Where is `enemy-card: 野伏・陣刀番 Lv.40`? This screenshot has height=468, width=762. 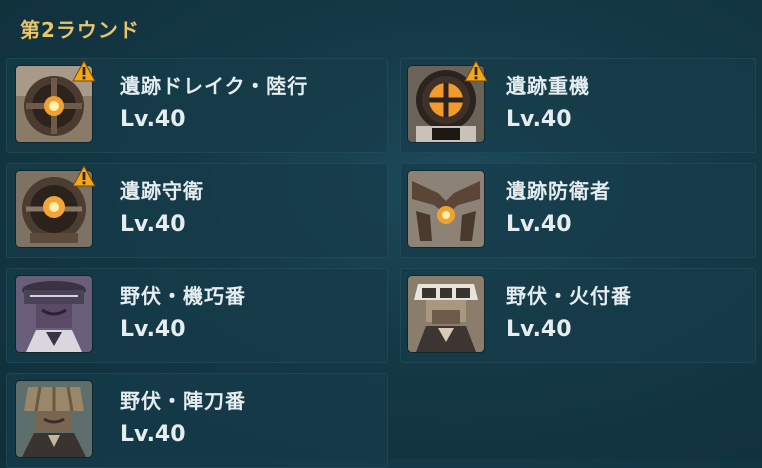 enemy-card: 野伏・陣刀番 Lv.40 is located at coordinates (197, 420).